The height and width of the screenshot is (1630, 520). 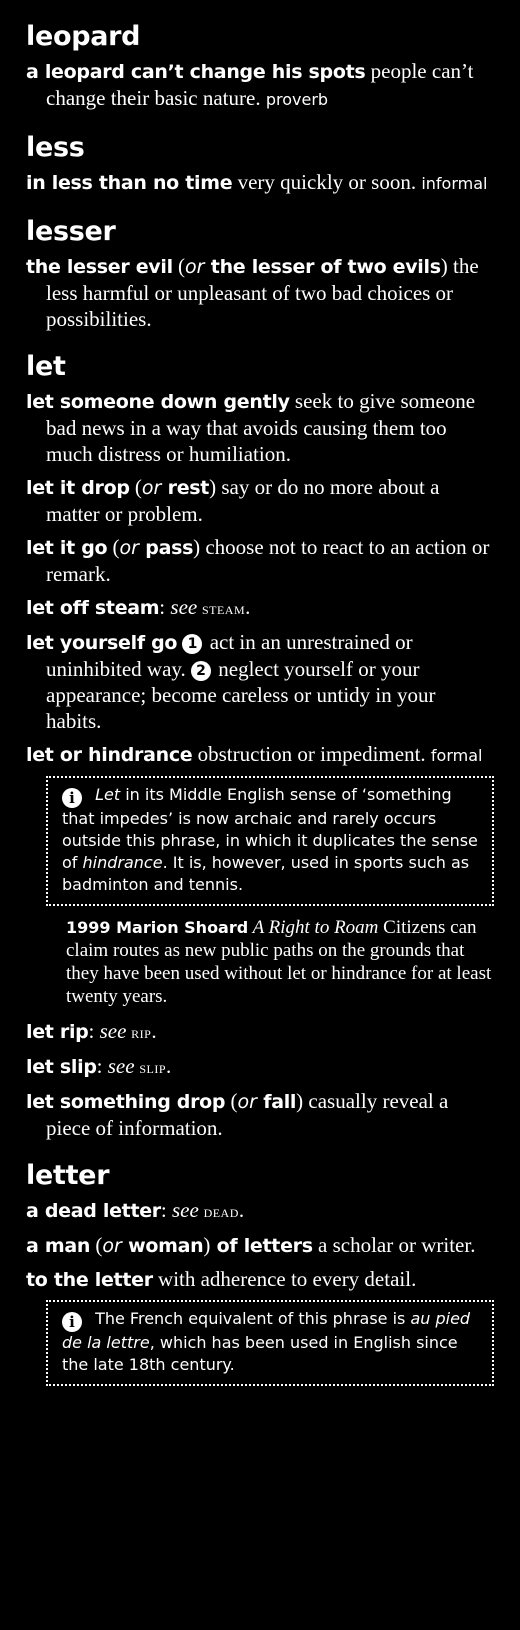 I want to click on note-italic: Let, so click(x=108, y=794).